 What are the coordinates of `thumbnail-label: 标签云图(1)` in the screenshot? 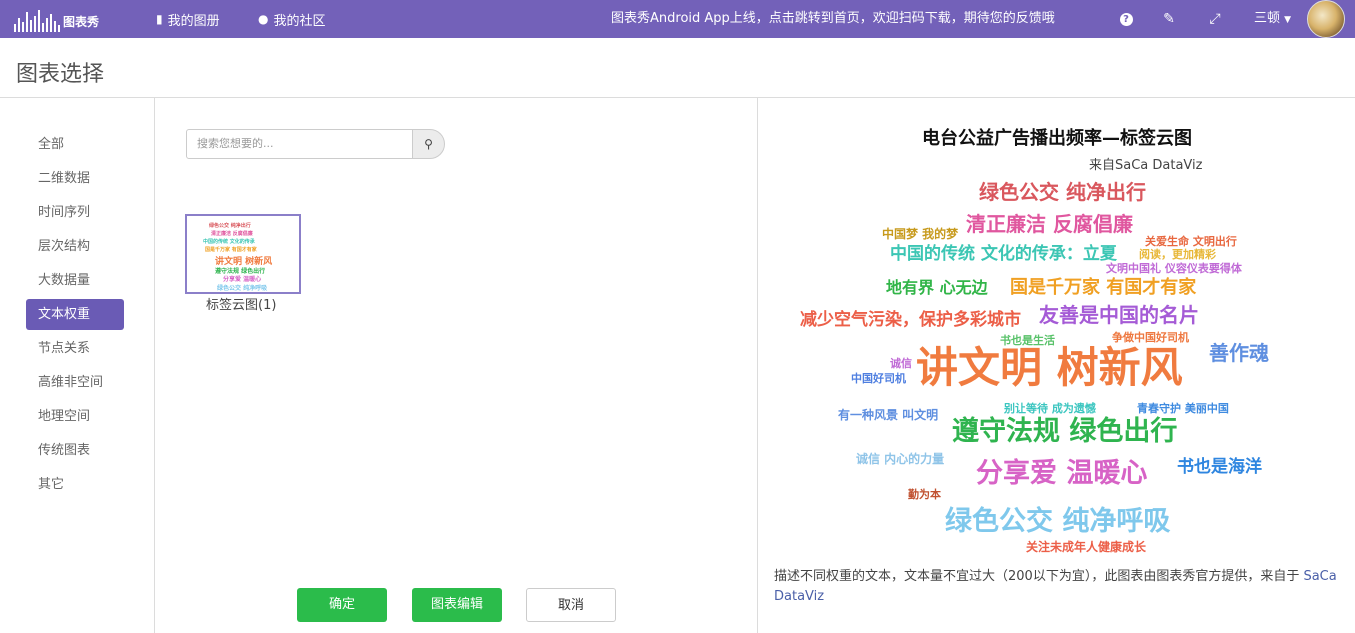 It's located at (241, 305).